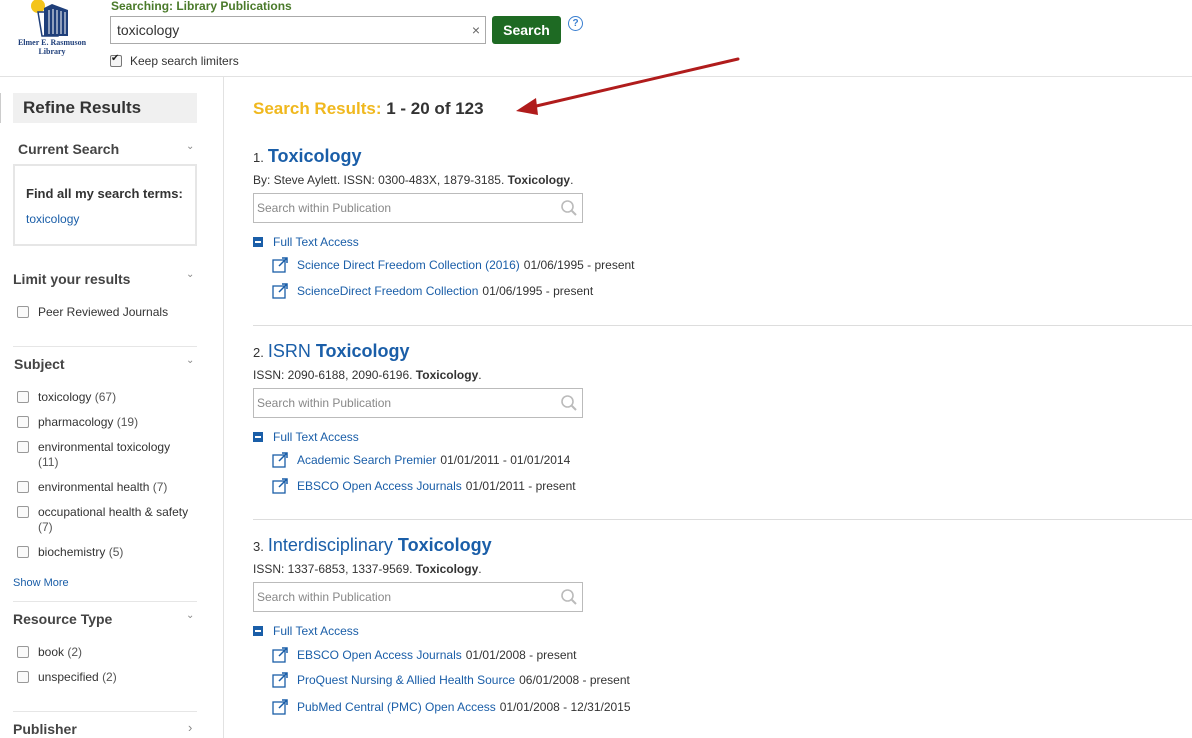 This screenshot has width=1192, height=738. Describe the element at coordinates (76, 422) in the screenshot. I see `filter-label-text: pharmacology` at that location.